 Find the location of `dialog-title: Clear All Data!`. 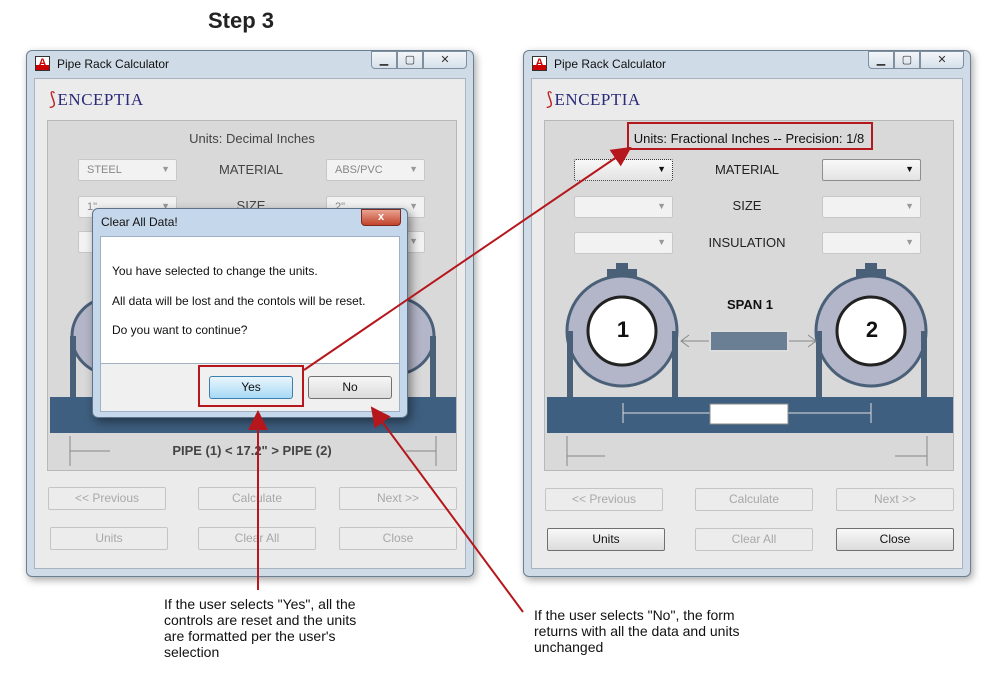

dialog-title: Clear All Data! is located at coordinates (139, 222).